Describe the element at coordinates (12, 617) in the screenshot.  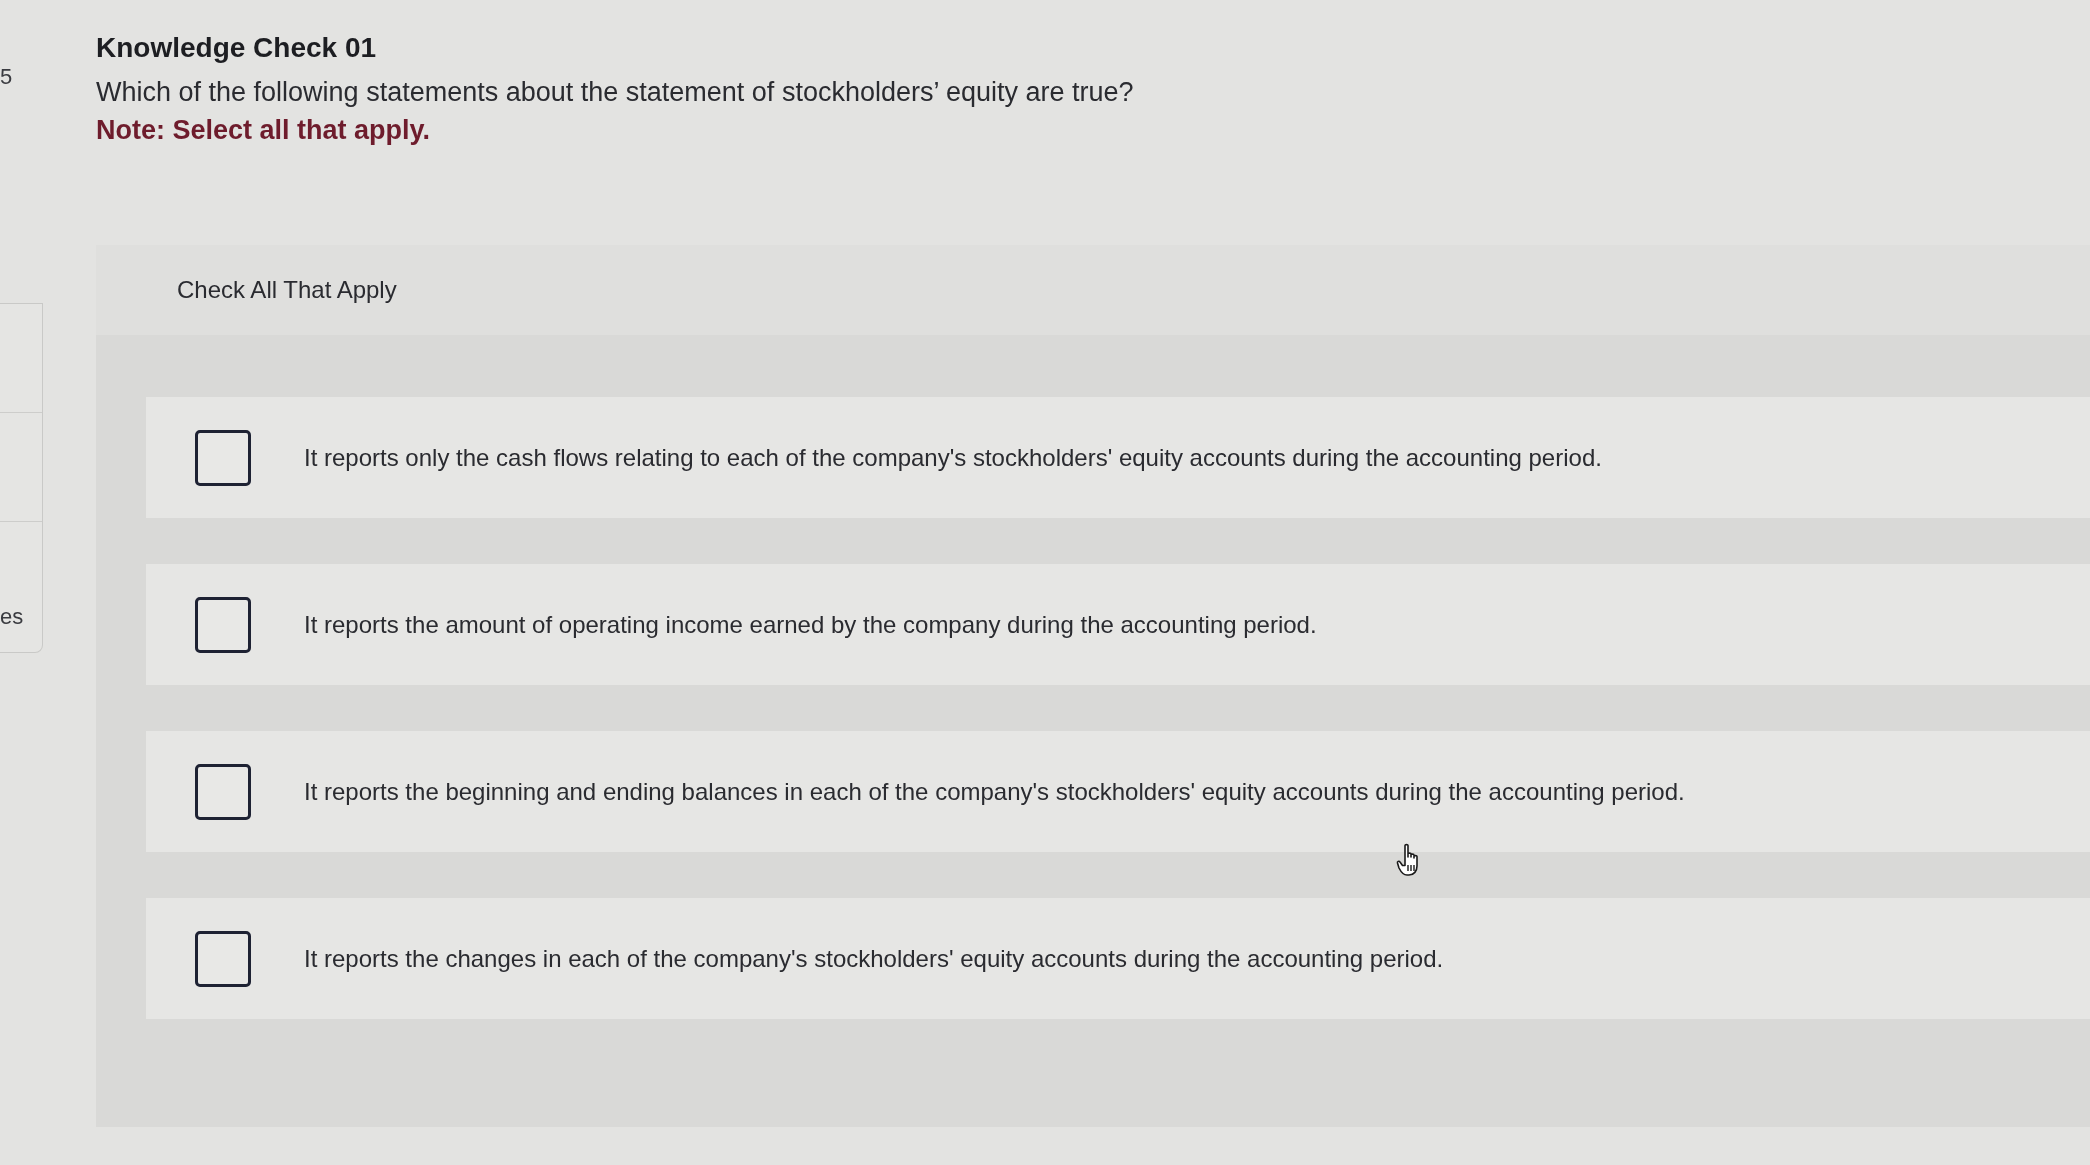
I see `sidebar-label: es` at that location.